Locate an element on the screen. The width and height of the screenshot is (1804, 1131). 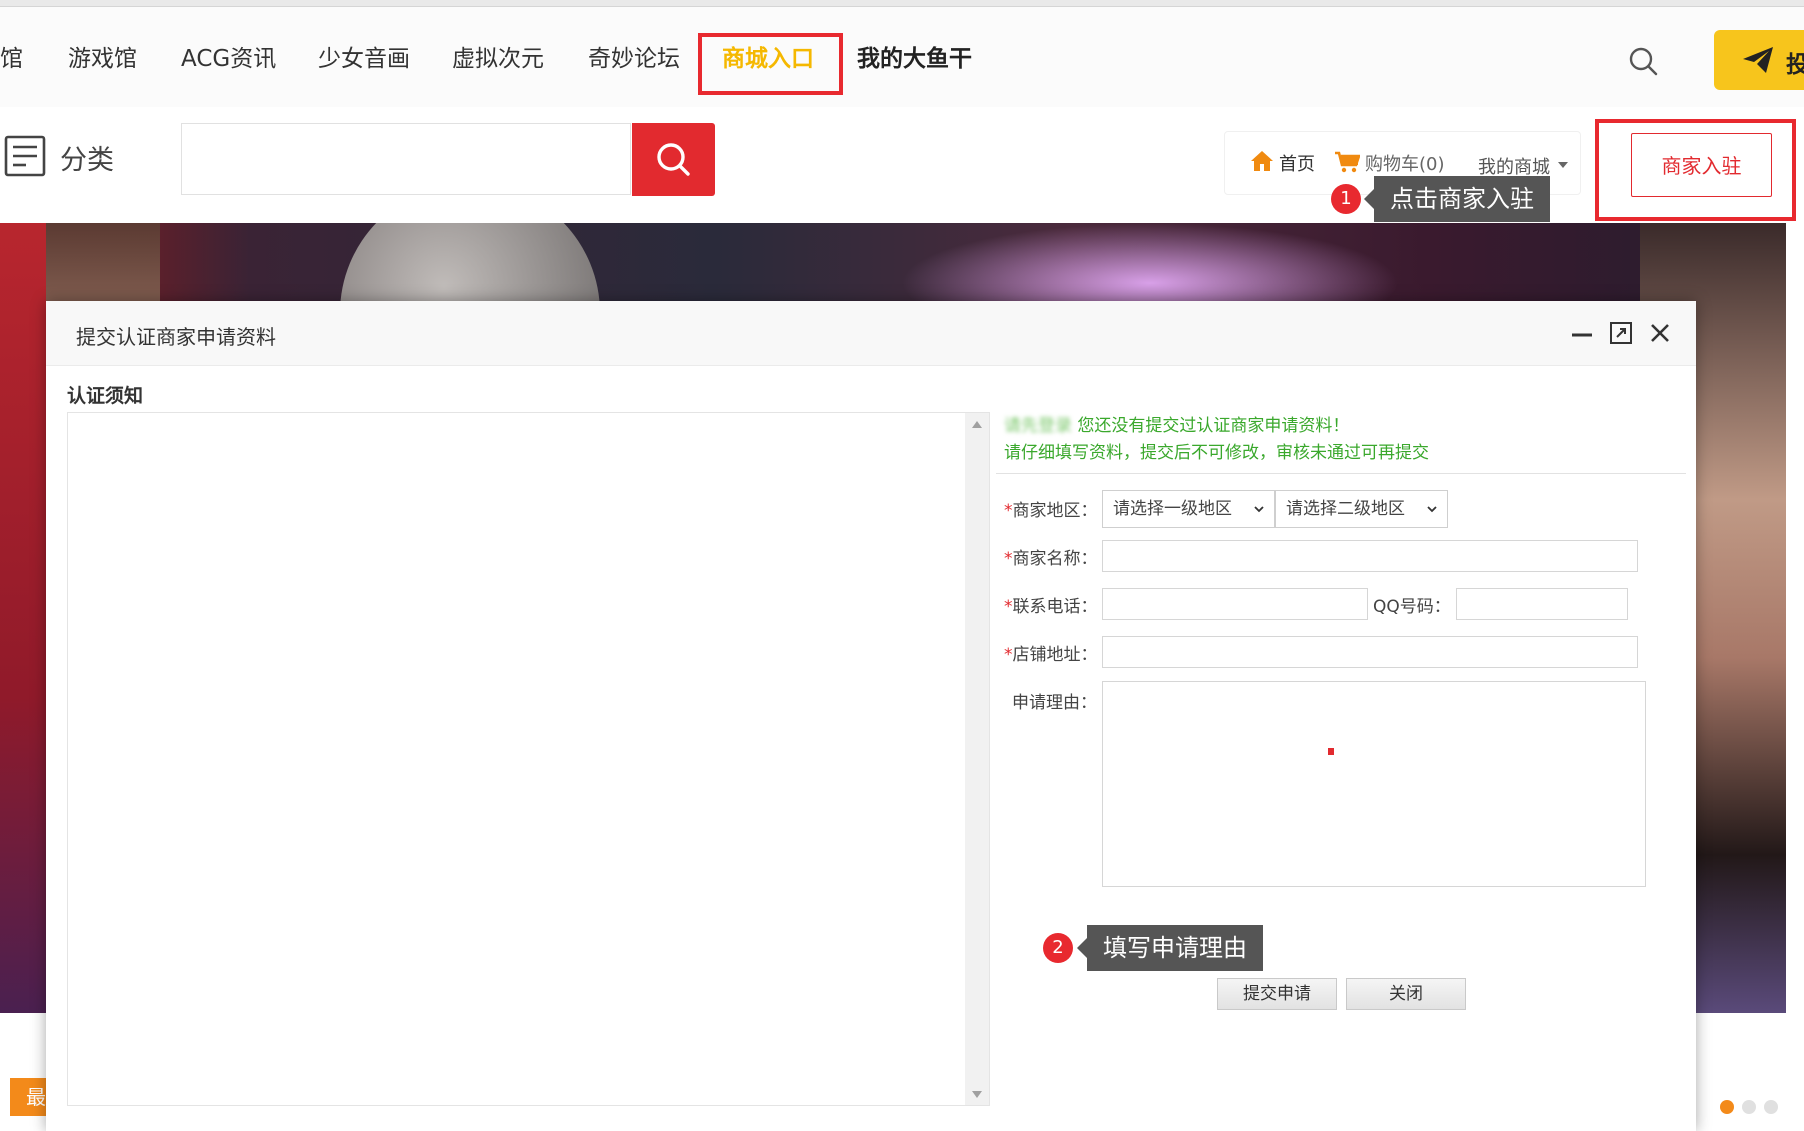
status-message-blurred: 请先登录 is located at coordinates (1038, 426).